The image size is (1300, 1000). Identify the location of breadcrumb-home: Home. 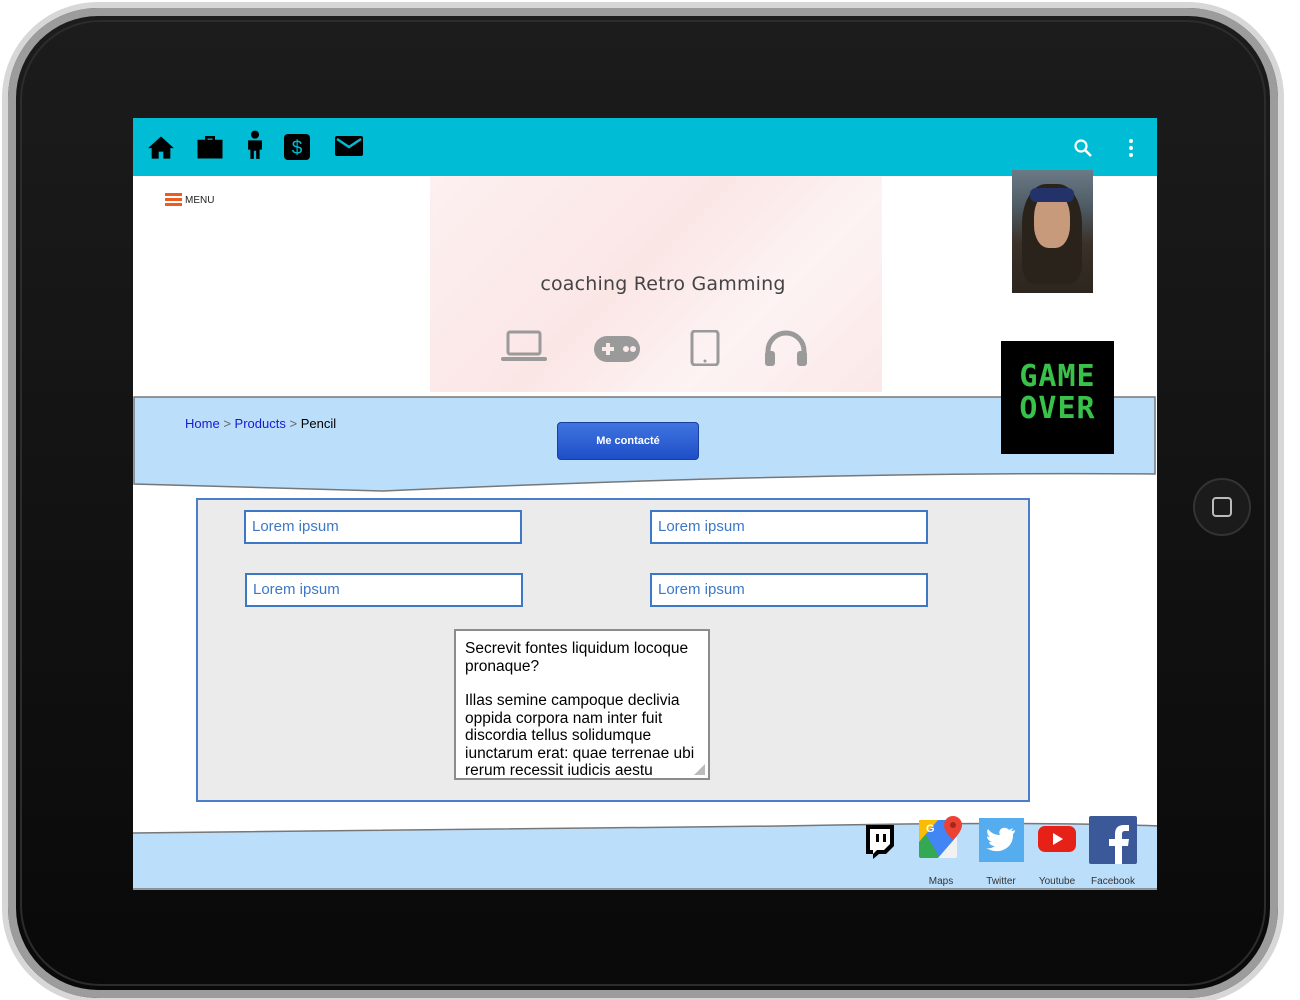
(202, 423).